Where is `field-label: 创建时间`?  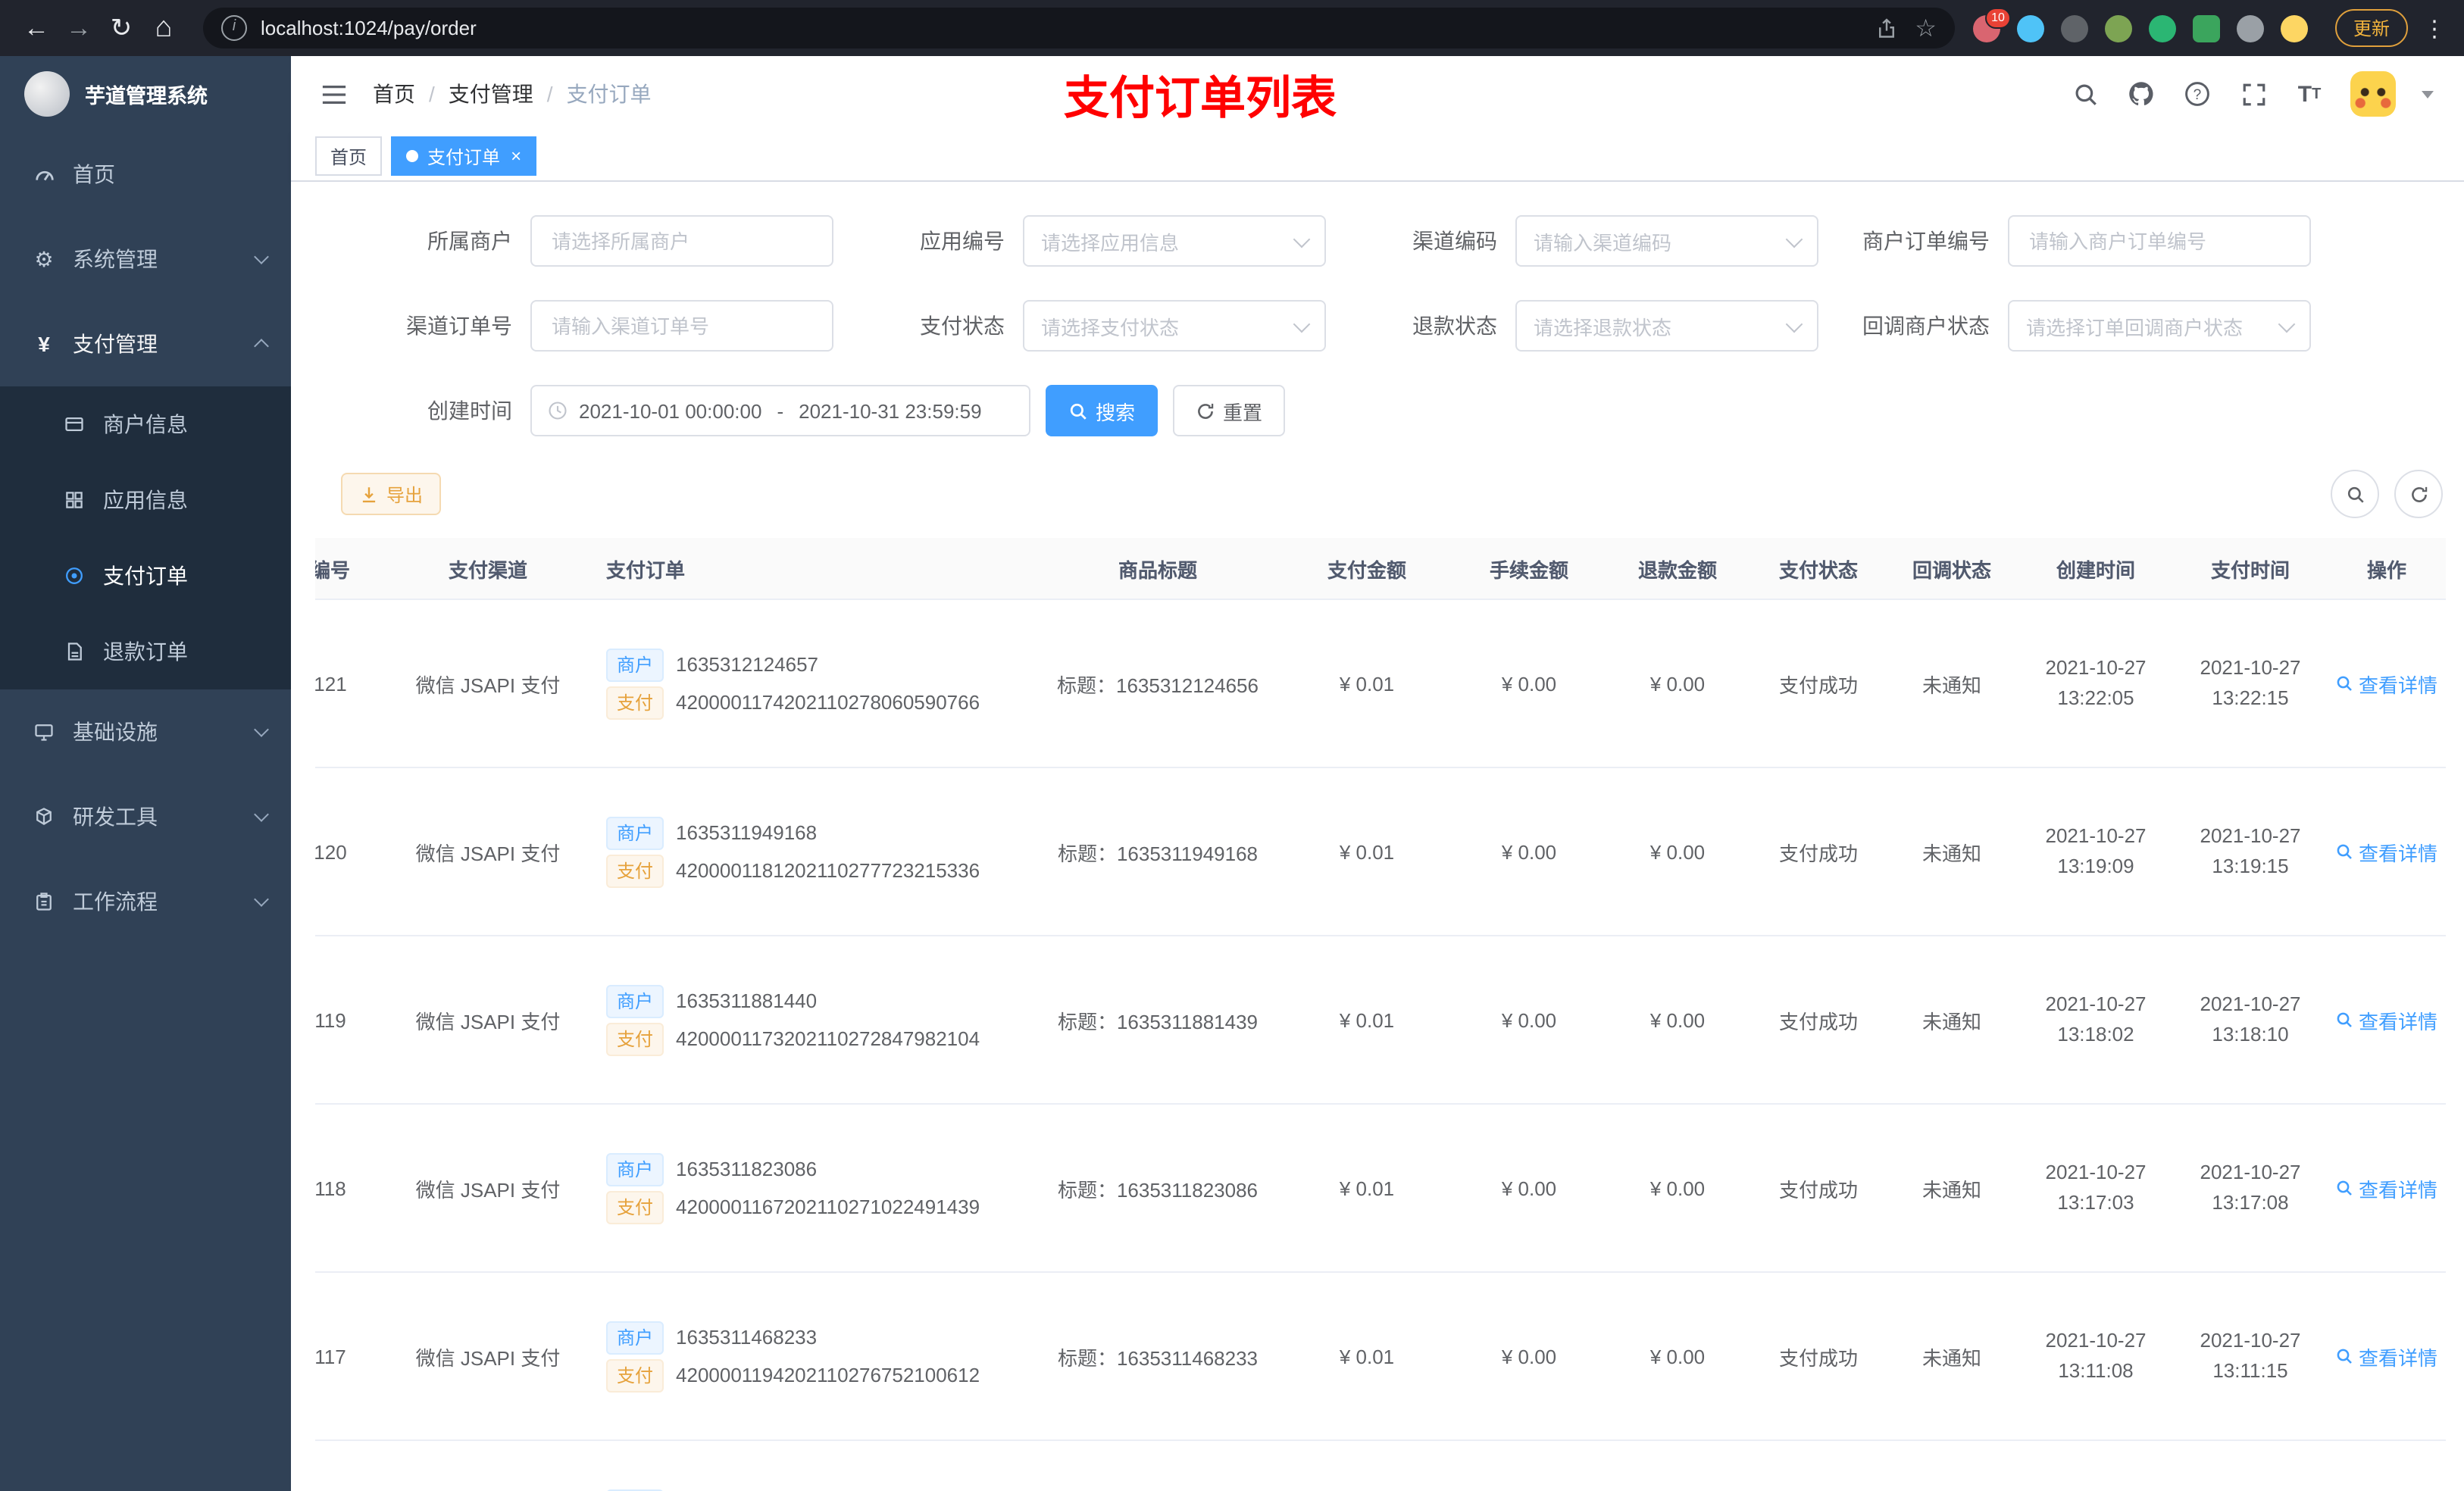 field-label: 创建时间 is located at coordinates (469, 411).